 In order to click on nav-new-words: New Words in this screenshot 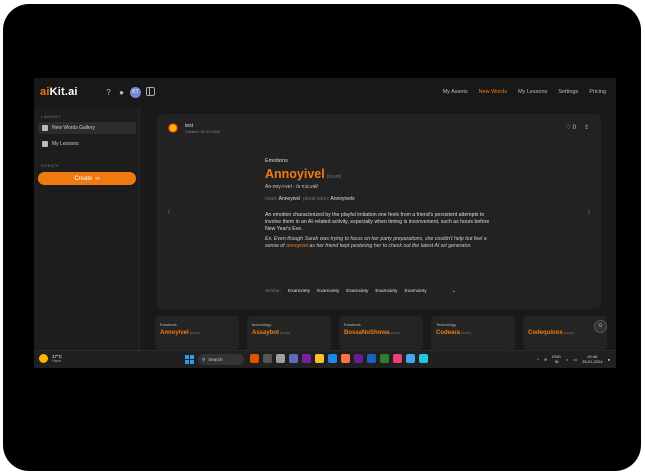, I will do `click(493, 92)`.